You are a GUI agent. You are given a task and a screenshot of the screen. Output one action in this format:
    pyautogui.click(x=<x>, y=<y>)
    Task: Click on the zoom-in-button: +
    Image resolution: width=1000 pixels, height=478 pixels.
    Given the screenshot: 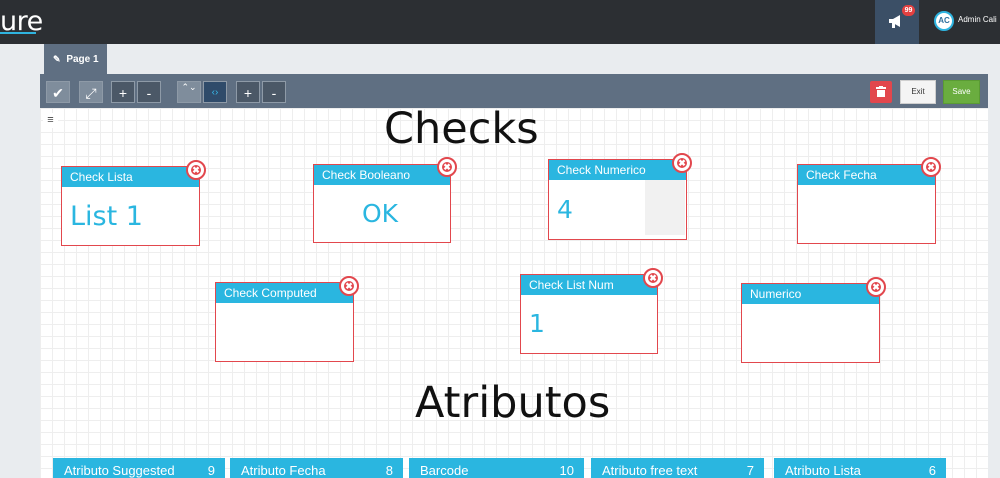 What is the action you would take?
    pyautogui.click(x=123, y=92)
    